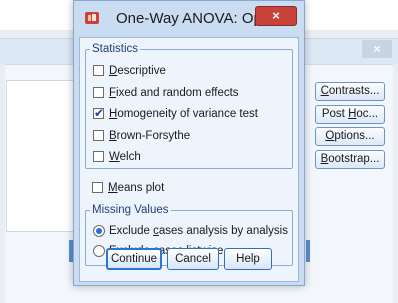 The height and width of the screenshot is (303, 398). Describe the element at coordinates (125, 157) in the screenshot. I see `welch-label: Welch` at that location.